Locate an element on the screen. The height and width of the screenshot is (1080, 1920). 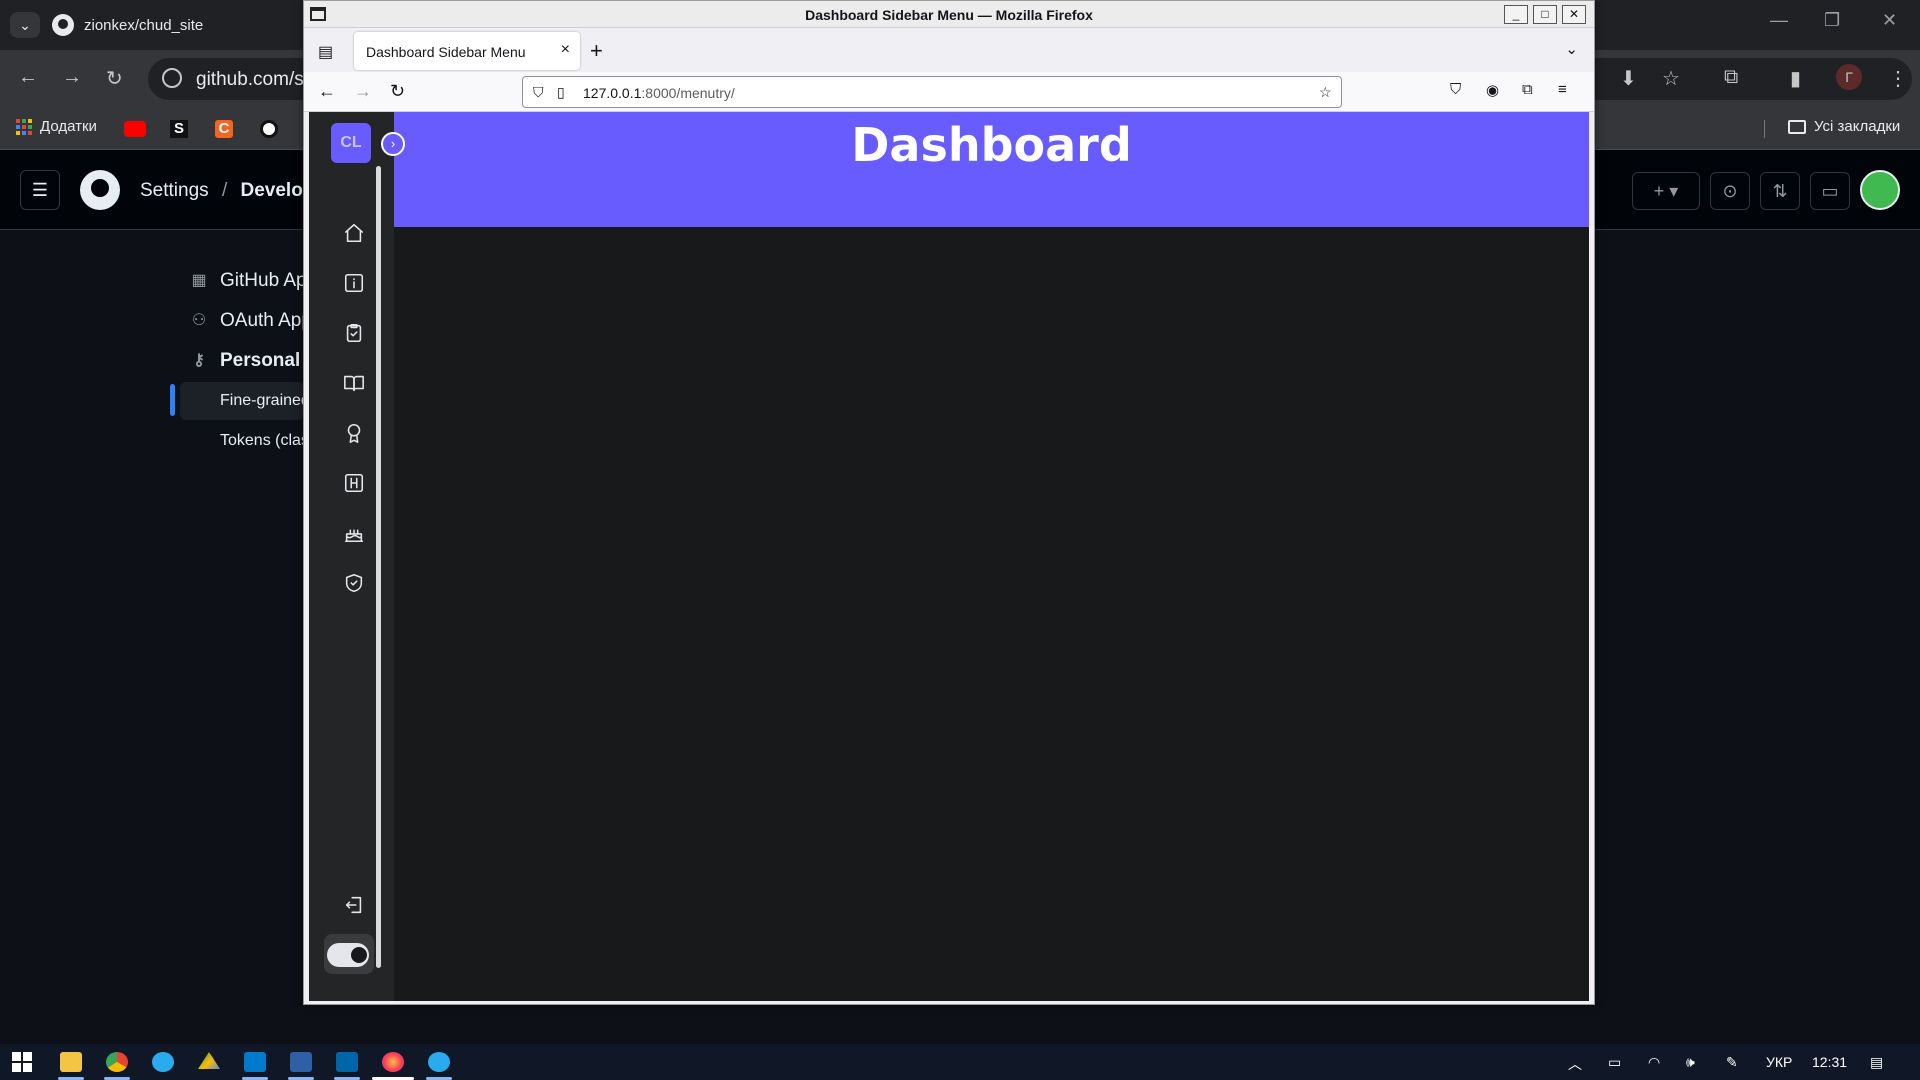
firefox-app-icon is located at coordinates (393, 1062).